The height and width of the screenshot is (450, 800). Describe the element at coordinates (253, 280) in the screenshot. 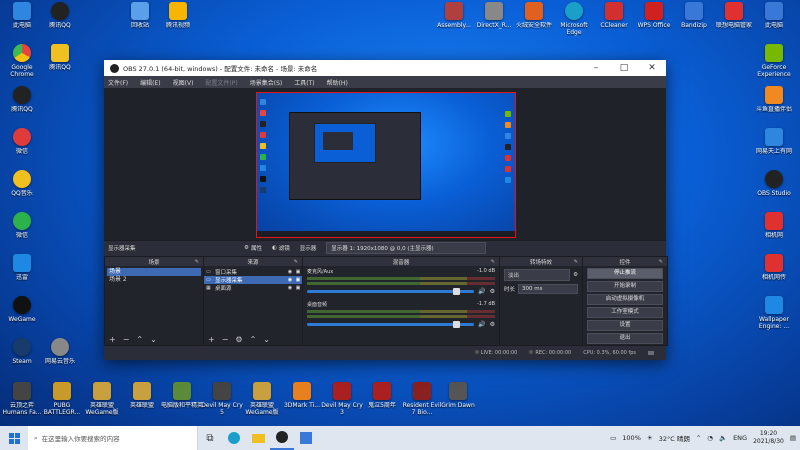

I see `source-item: ▭ 显示器采集 ◉ ▣` at that location.